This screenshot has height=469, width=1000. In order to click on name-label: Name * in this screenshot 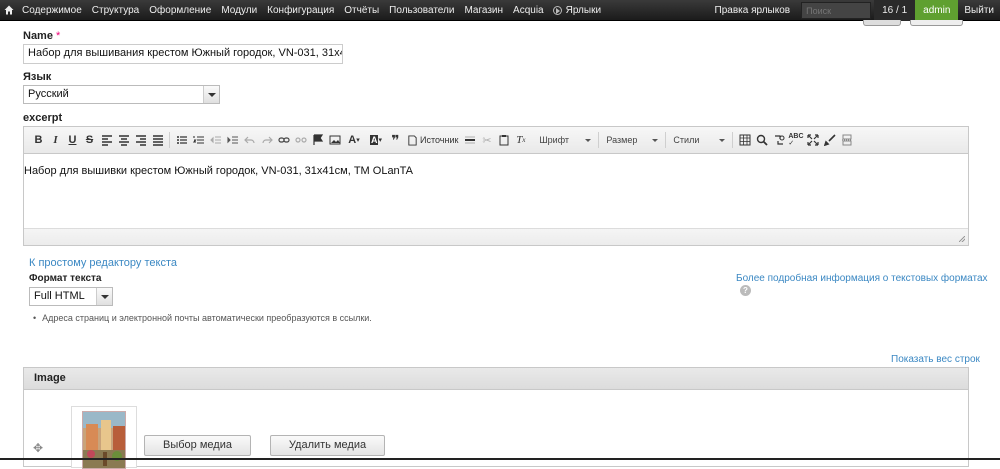, I will do `click(42, 36)`.